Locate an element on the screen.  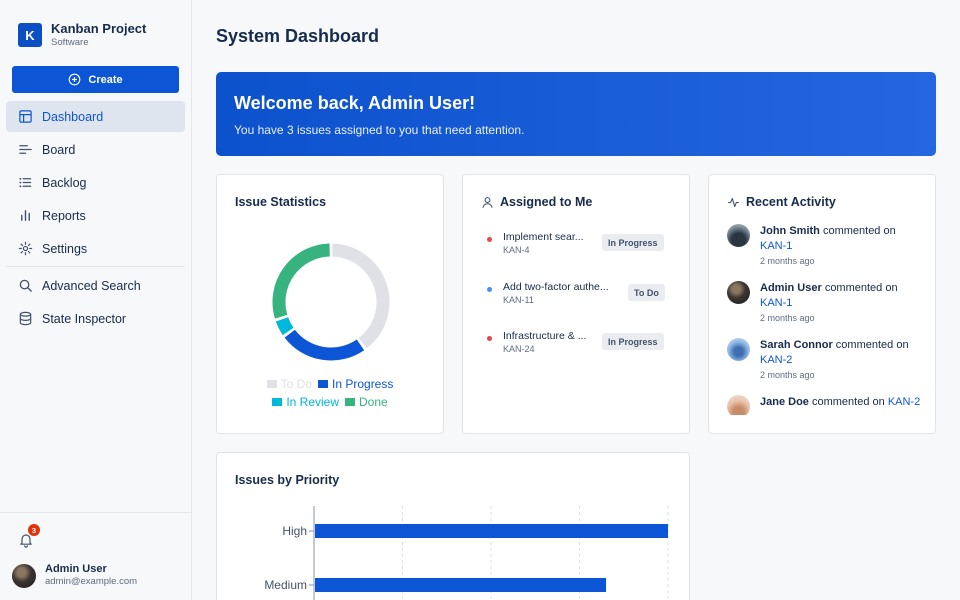
y-tick-label: Medium is located at coordinates (285, 585).